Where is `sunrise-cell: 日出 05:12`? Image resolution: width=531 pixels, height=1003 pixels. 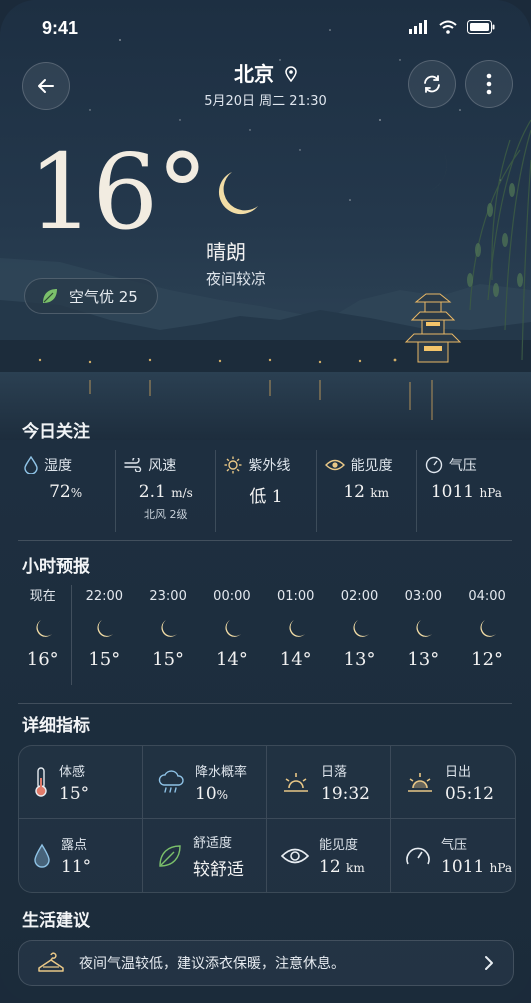
sunrise-cell: 日出 05:12 is located at coordinates (453, 782).